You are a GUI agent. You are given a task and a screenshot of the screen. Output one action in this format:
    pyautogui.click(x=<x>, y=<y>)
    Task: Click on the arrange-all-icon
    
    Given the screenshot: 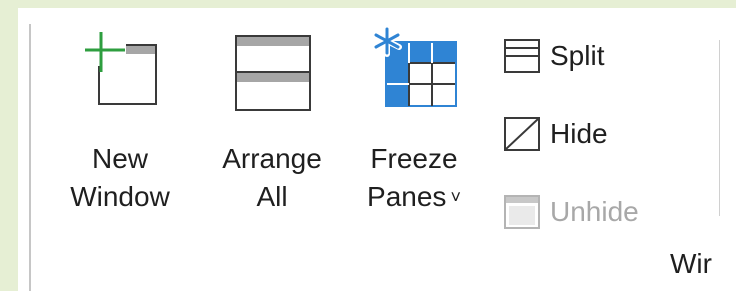 What is the action you would take?
    pyautogui.click(x=272, y=70)
    